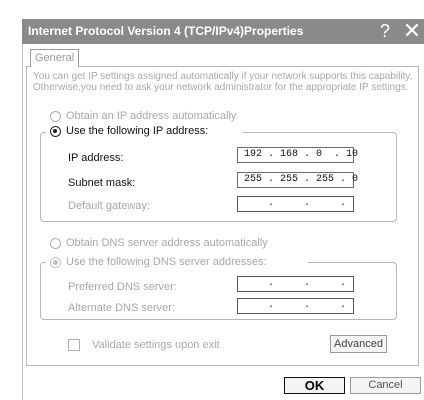  I want to click on ip-address-field: 192 . 168 . 0 . 10, so click(297, 155).